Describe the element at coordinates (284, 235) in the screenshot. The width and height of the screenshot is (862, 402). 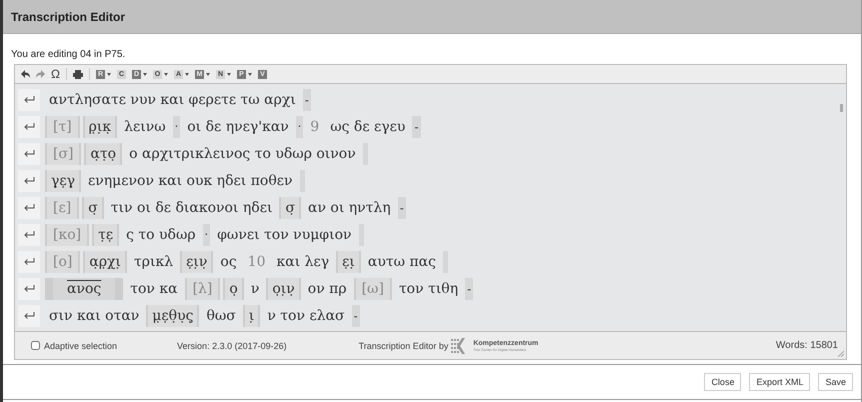
I see `transcription-text: φωνει τον νυμφιον` at that location.